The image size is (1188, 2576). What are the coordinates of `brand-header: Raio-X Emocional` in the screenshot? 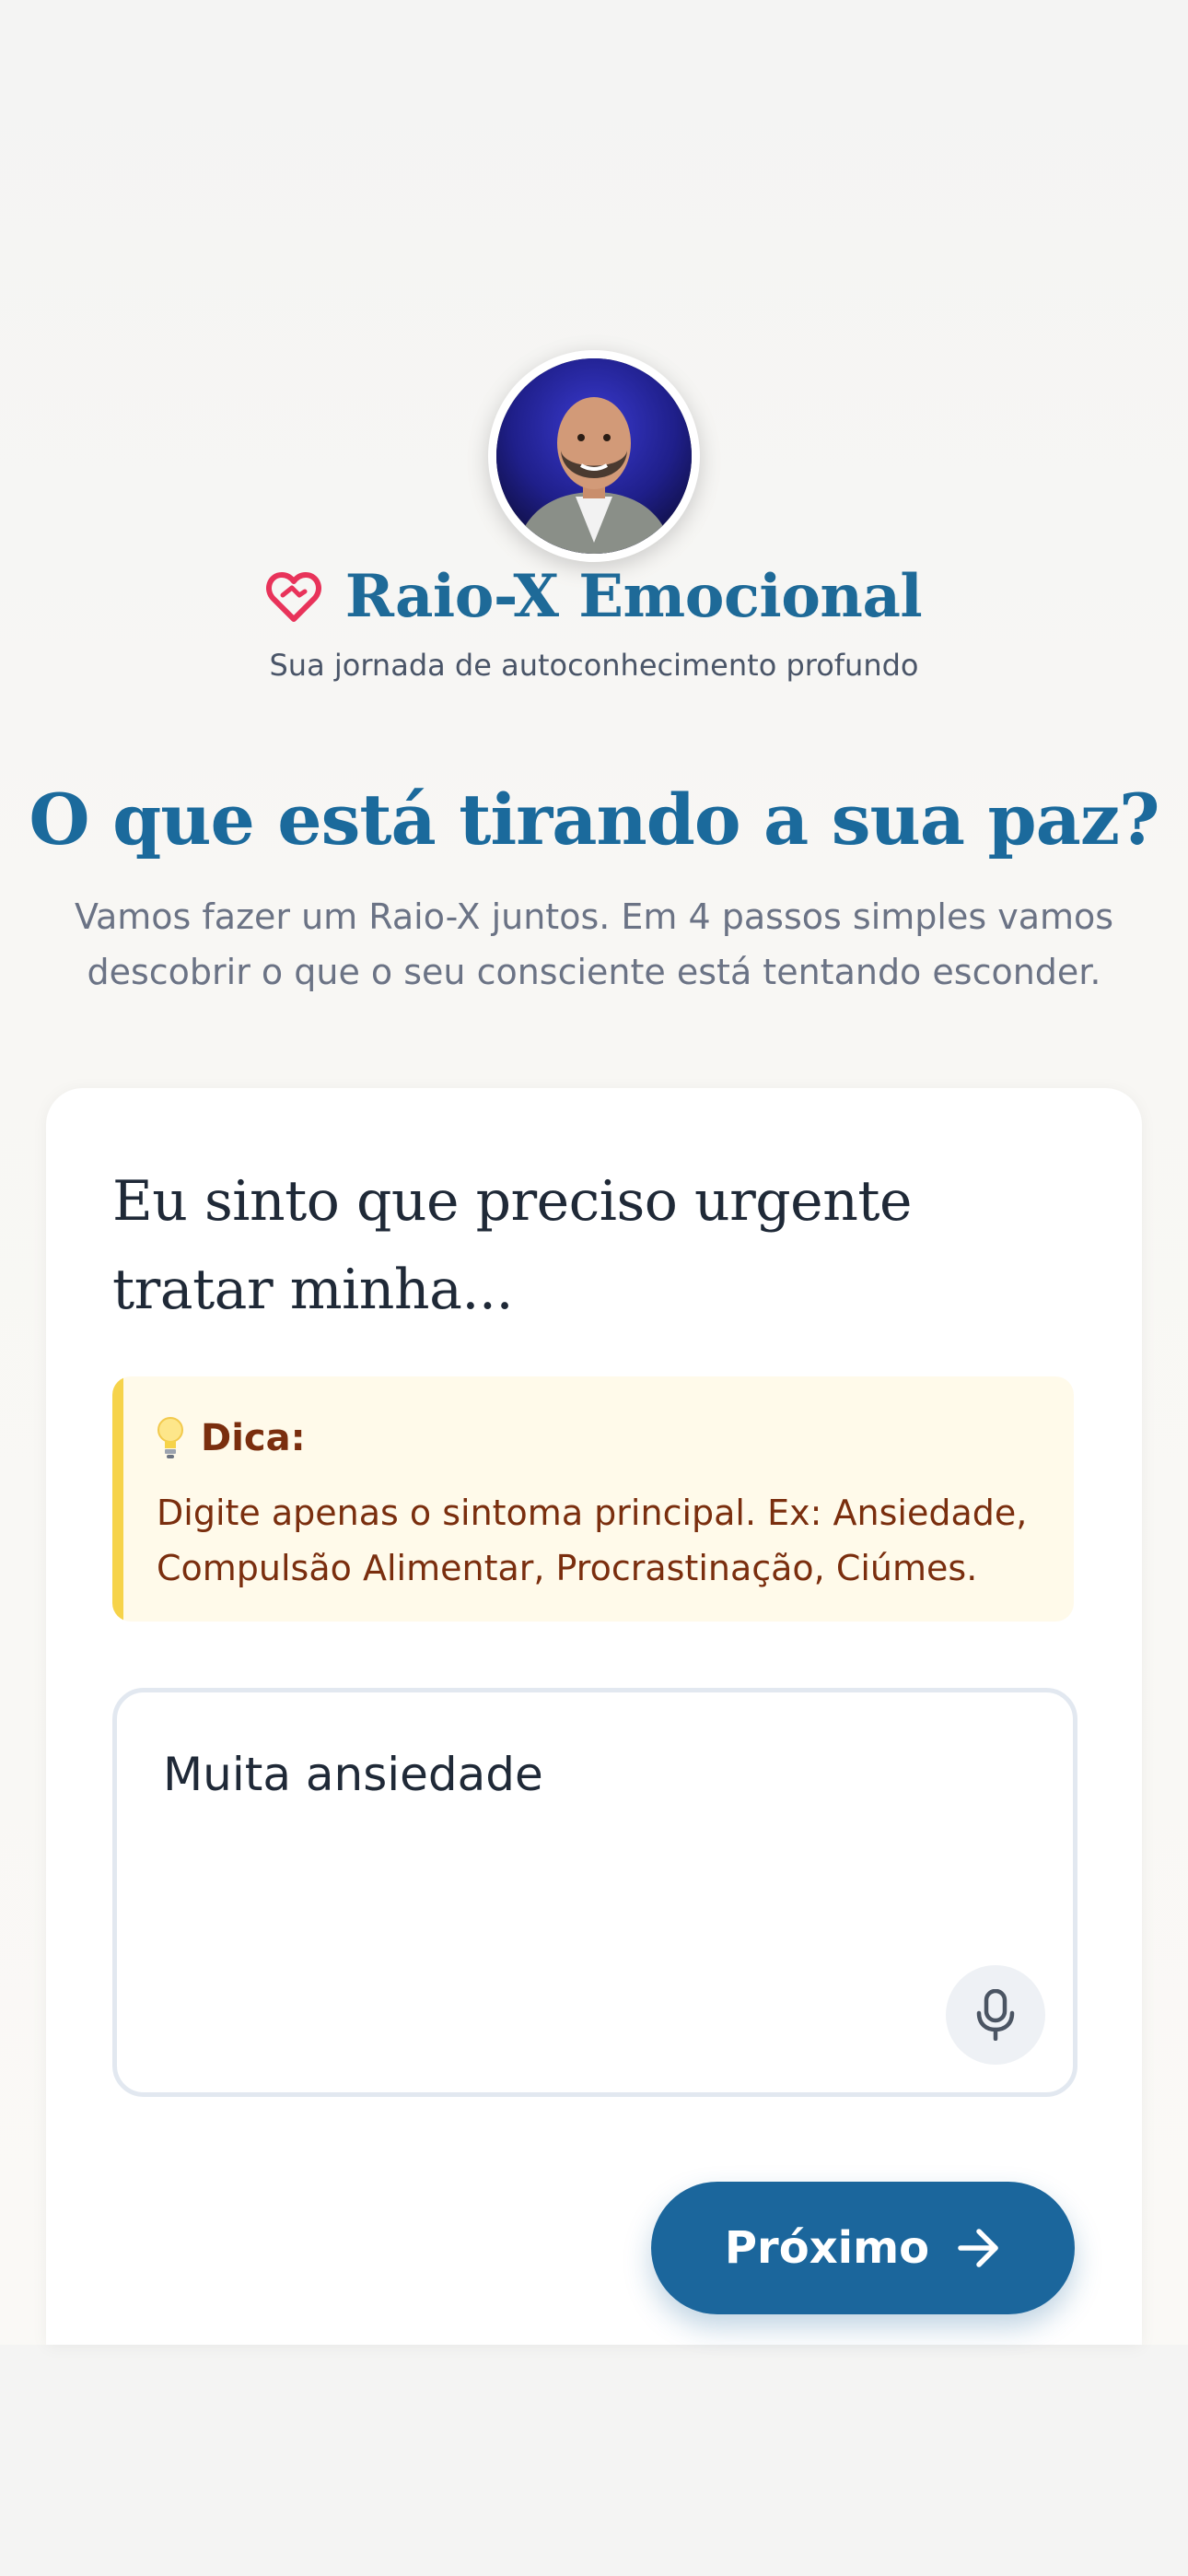 It's located at (594, 596).